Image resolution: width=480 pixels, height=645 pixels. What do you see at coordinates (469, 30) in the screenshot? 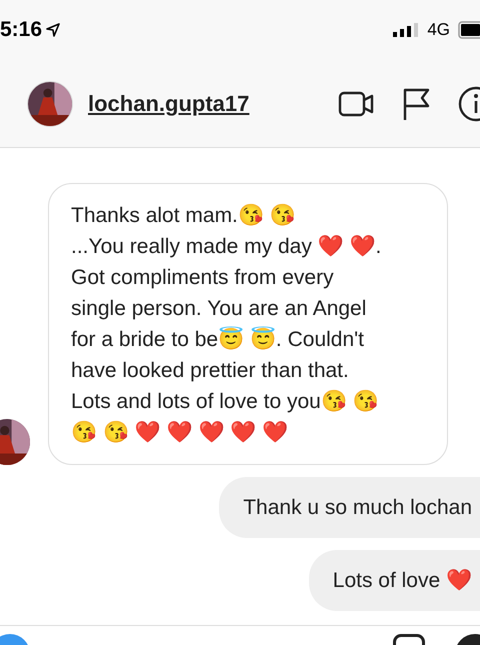
I see `battery-icon` at bounding box center [469, 30].